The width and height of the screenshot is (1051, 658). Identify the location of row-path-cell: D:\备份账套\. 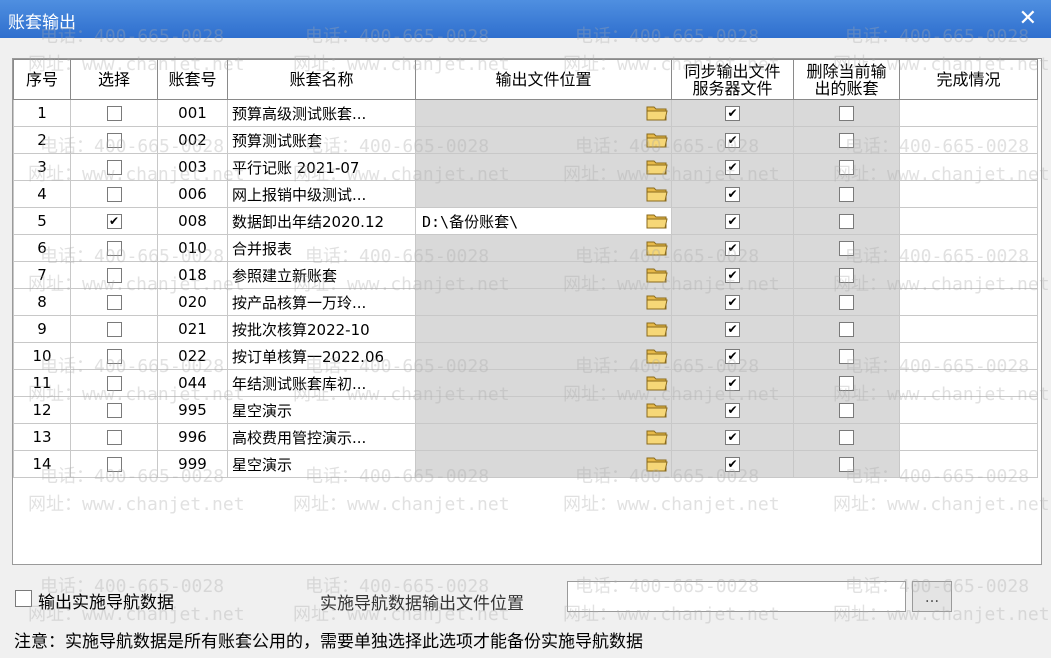
(543, 221).